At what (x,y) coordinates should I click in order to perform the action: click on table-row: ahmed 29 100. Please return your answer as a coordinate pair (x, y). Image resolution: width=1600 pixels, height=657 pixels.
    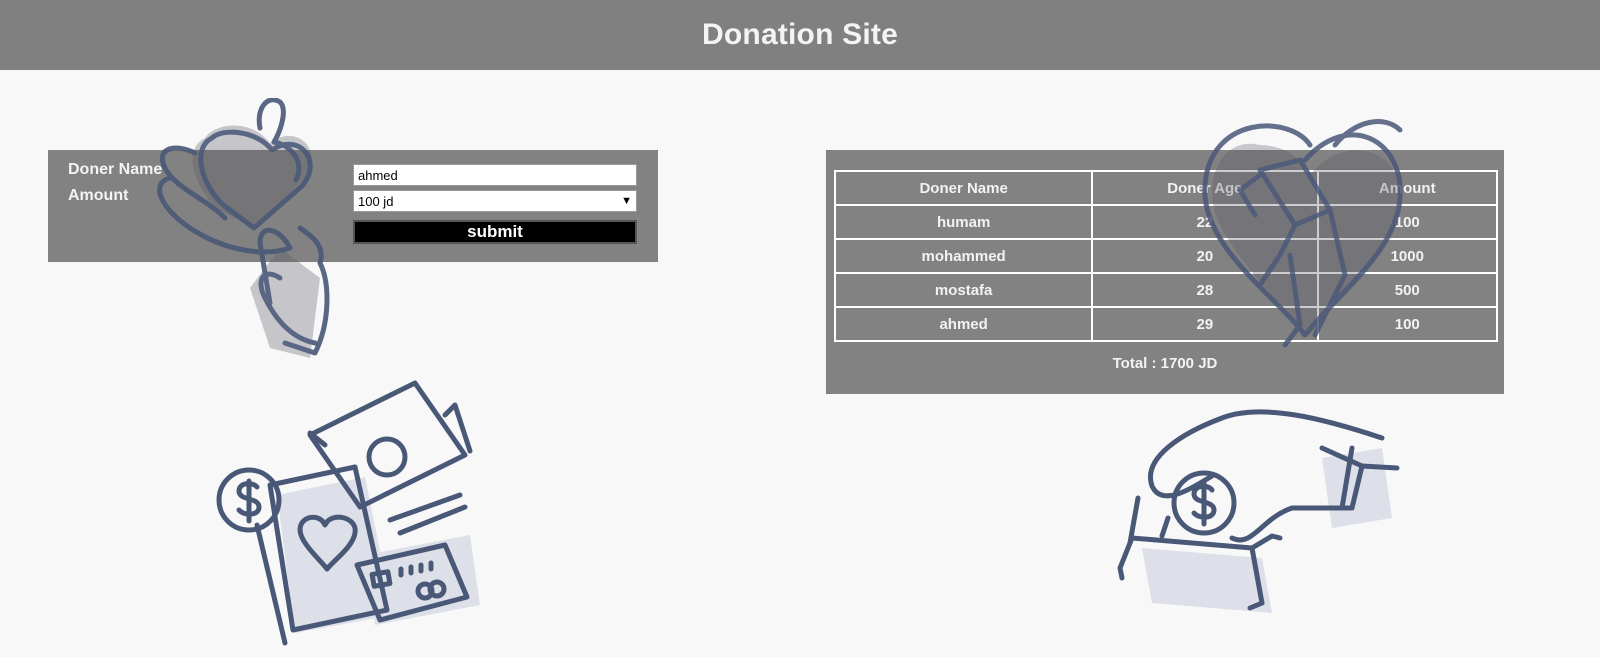
    Looking at the image, I should click on (1165, 324).